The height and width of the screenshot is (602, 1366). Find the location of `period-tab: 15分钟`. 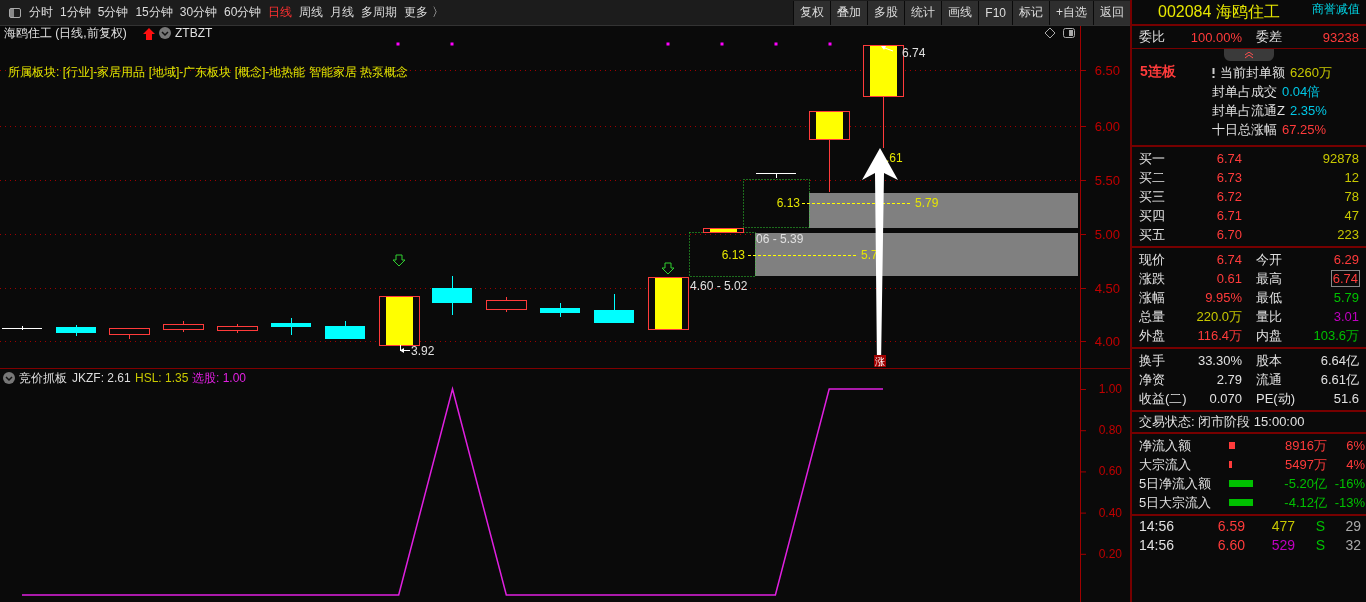

period-tab: 15分钟 is located at coordinates (156, 12).